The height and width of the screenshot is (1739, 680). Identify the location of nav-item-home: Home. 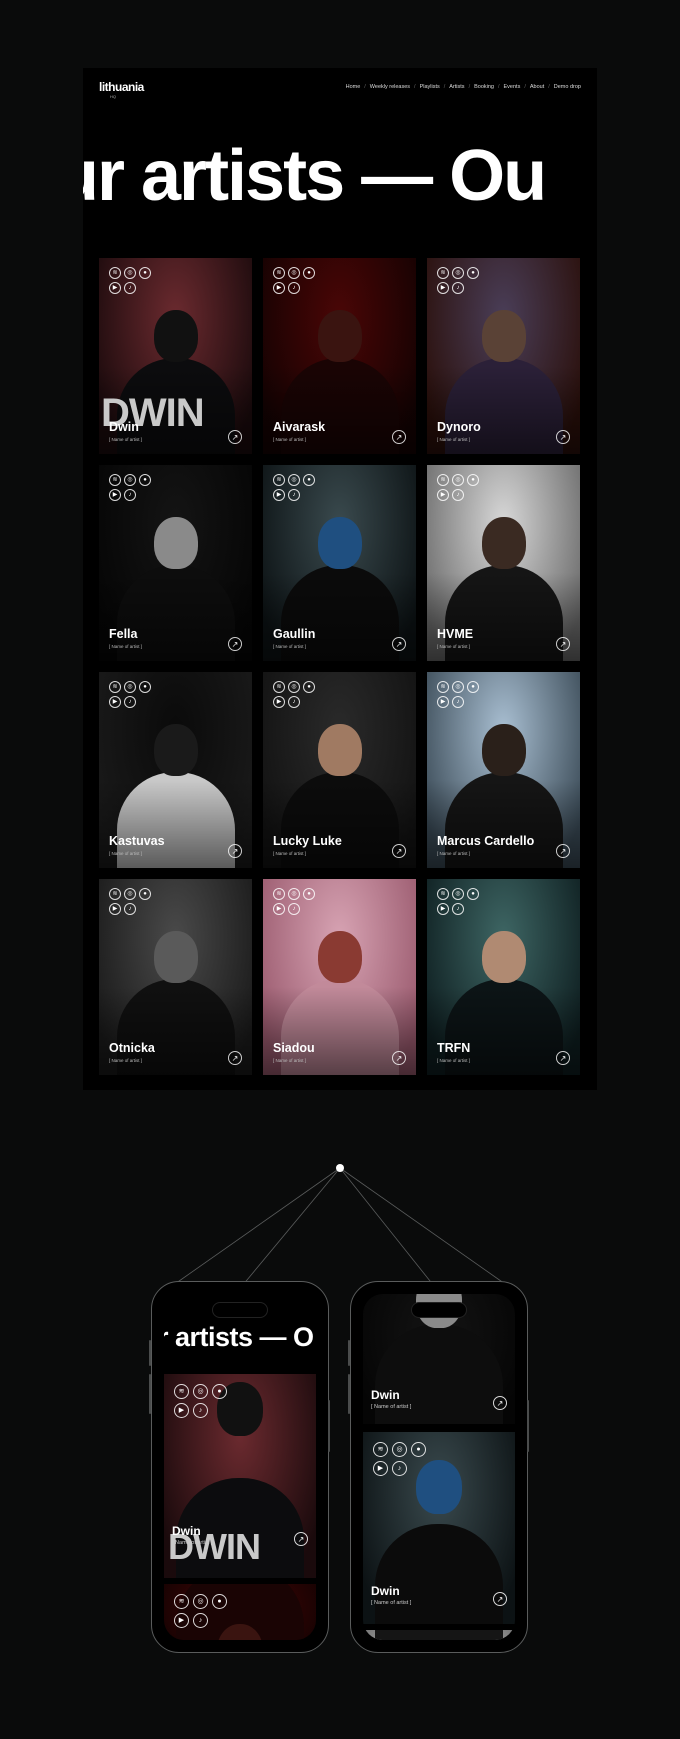
(353, 87).